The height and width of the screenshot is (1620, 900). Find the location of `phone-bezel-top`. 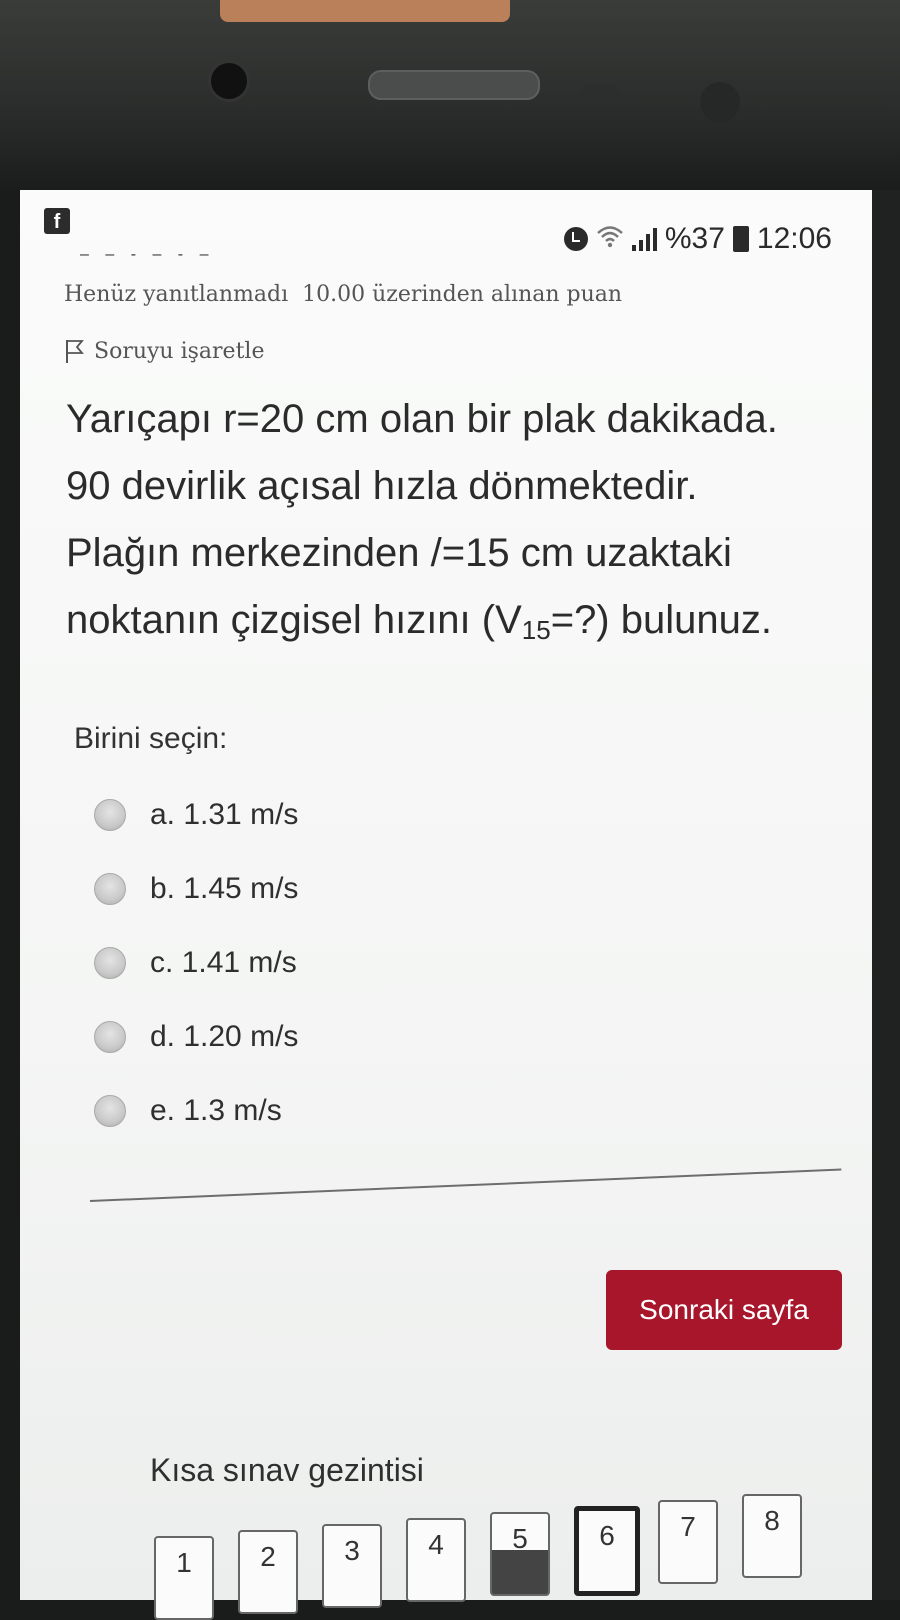

phone-bezel-top is located at coordinates (450, 95).